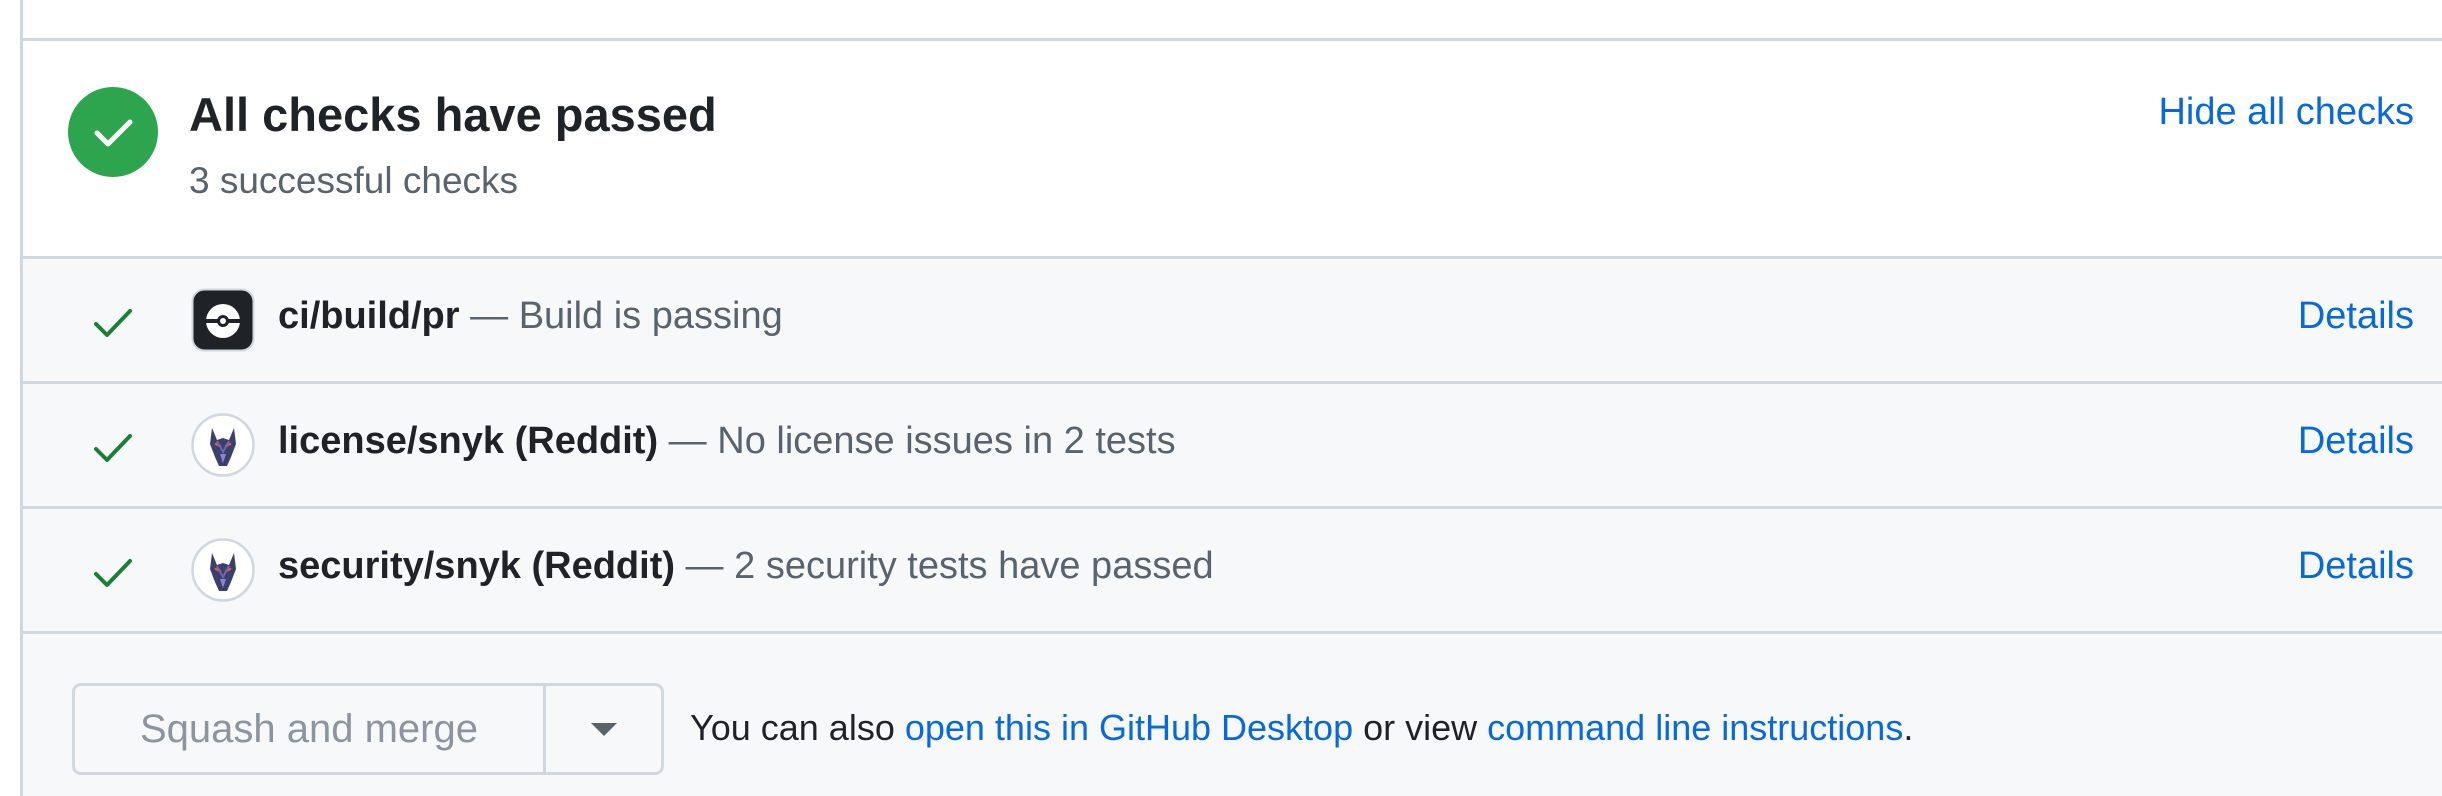 The image size is (2442, 796). What do you see at coordinates (2286, 112) in the screenshot?
I see `hide-all-checks-link: Hide all checks` at bounding box center [2286, 112].